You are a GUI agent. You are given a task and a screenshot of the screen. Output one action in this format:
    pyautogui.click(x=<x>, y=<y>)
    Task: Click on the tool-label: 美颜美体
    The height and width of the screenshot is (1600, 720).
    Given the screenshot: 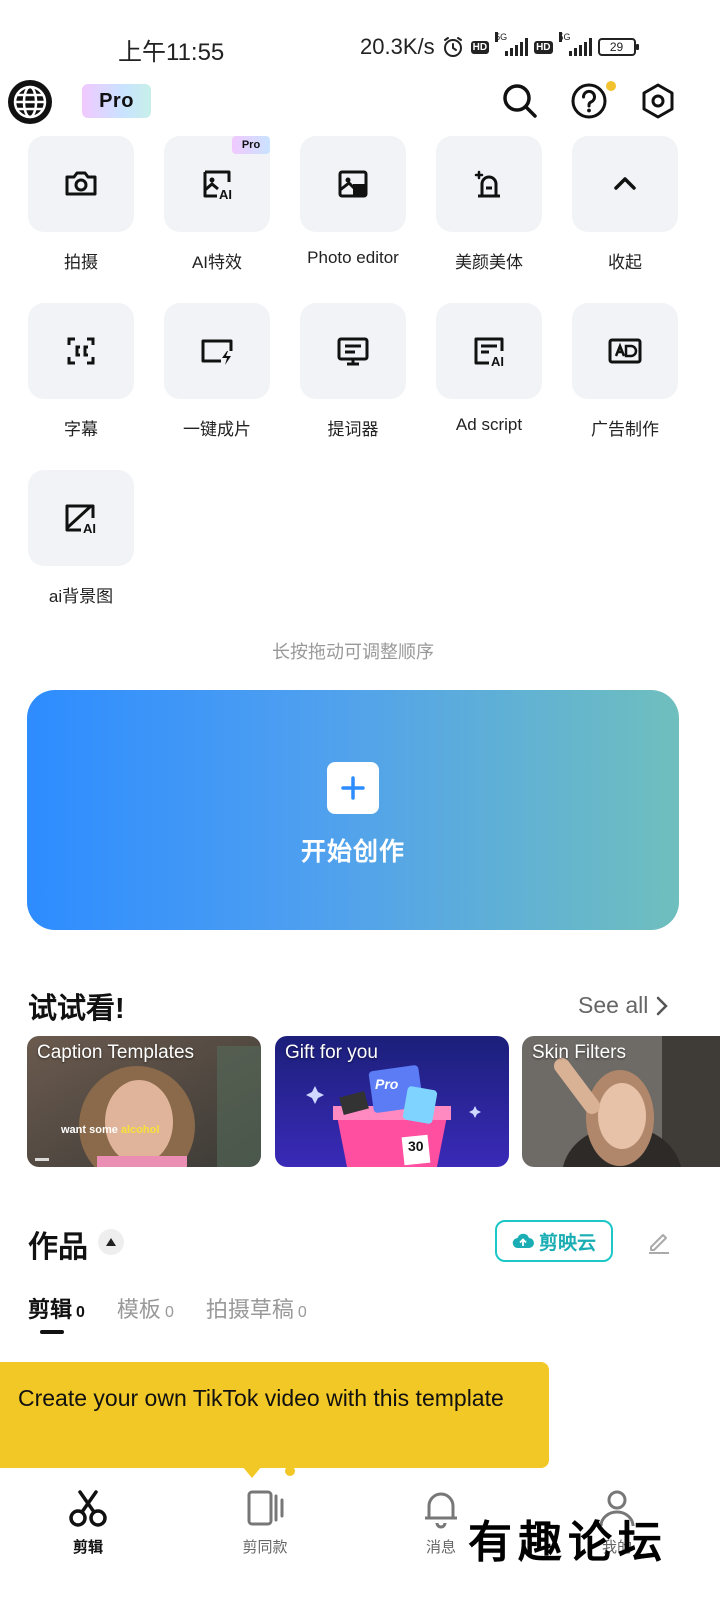 What is the action you would take?
    pyautogui.click(x=489, y=262)
    